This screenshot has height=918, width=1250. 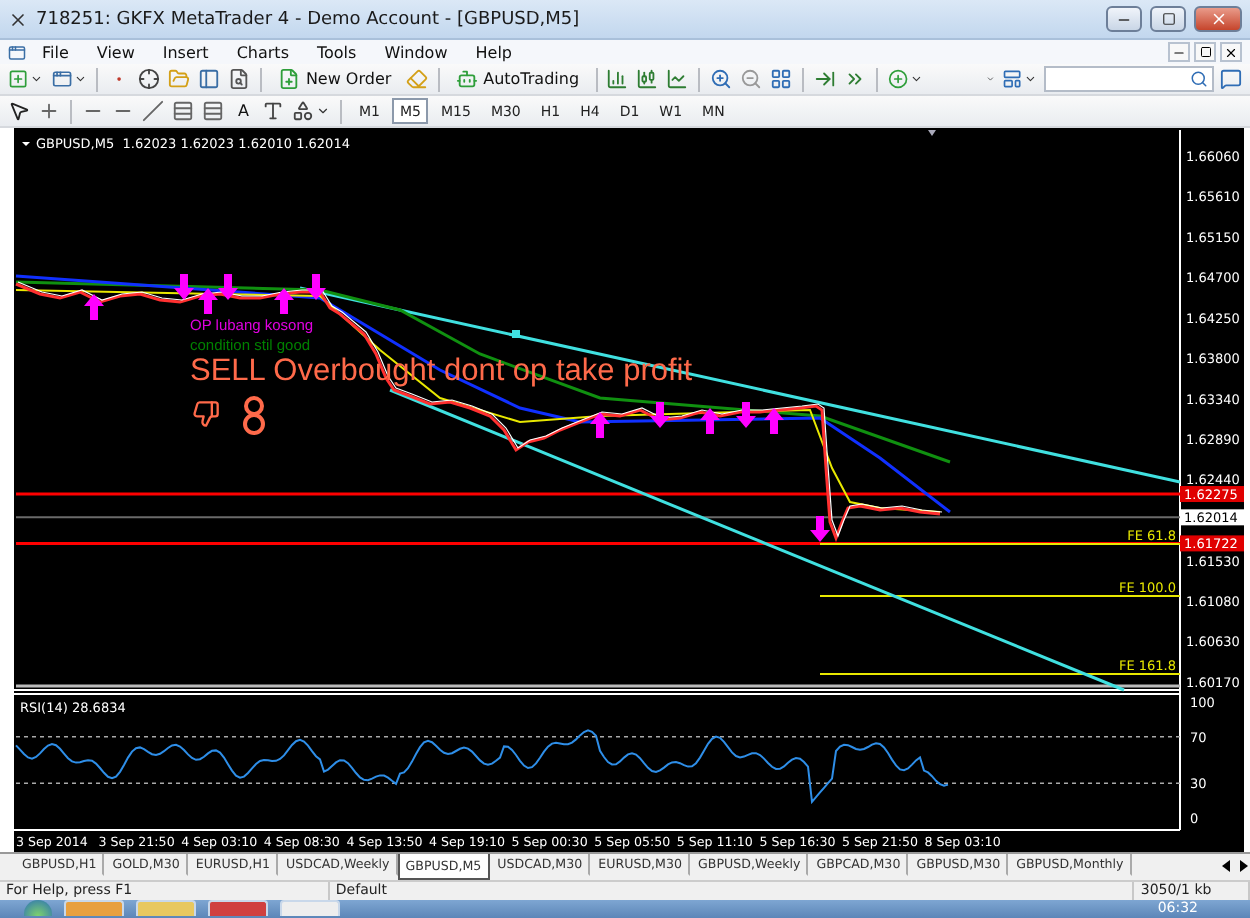 I want to click on maximize-icon, so click(x=1168, y=19).